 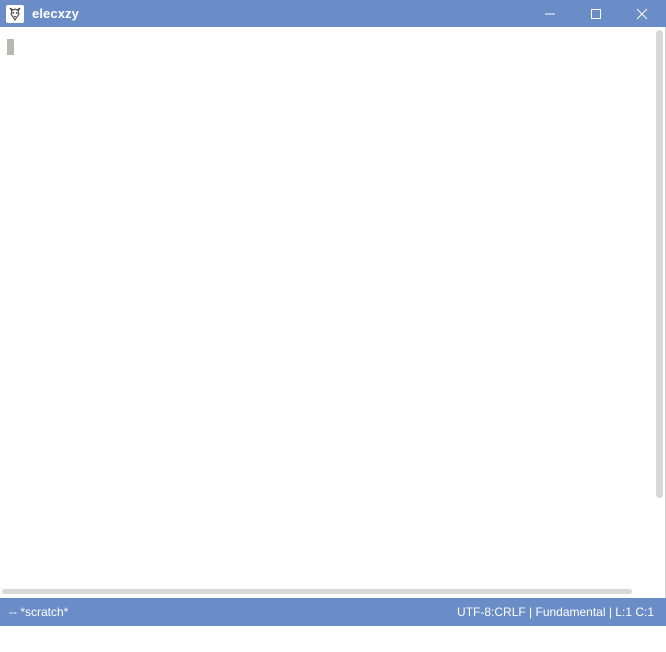 I want to click on minimize-button, so click(x=550, y=13).